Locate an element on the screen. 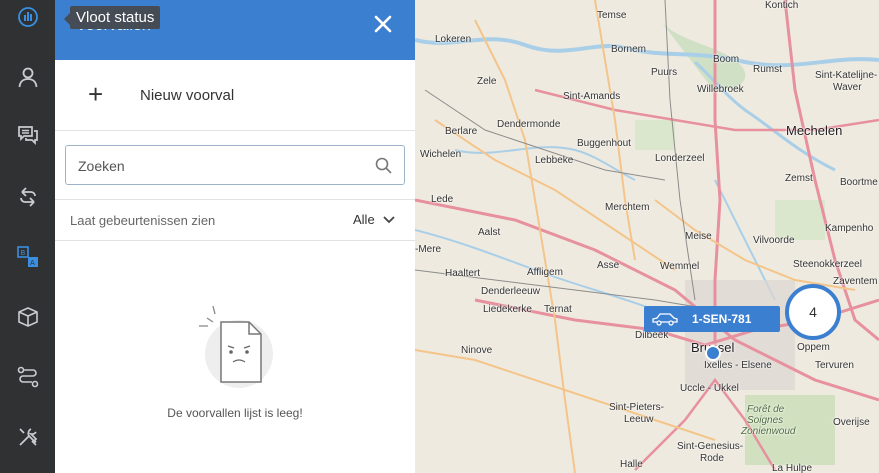  search-icon is located at coordinates (383, 165).